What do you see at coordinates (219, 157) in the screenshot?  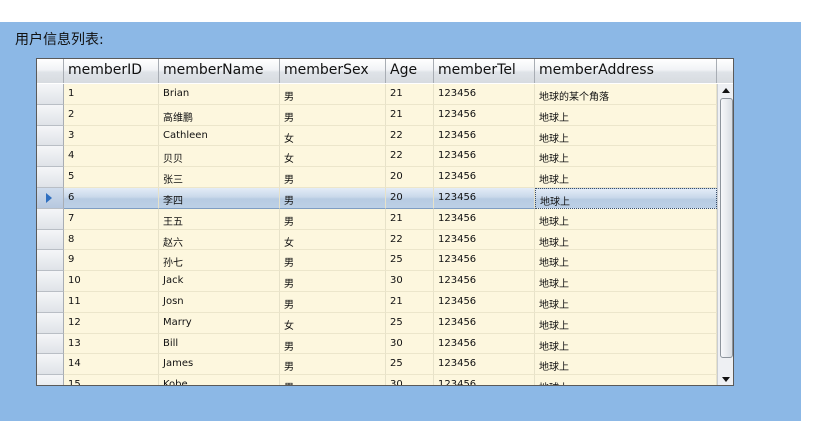 I see `cell-membername: 贝贝` at bounding box center [219, 157].